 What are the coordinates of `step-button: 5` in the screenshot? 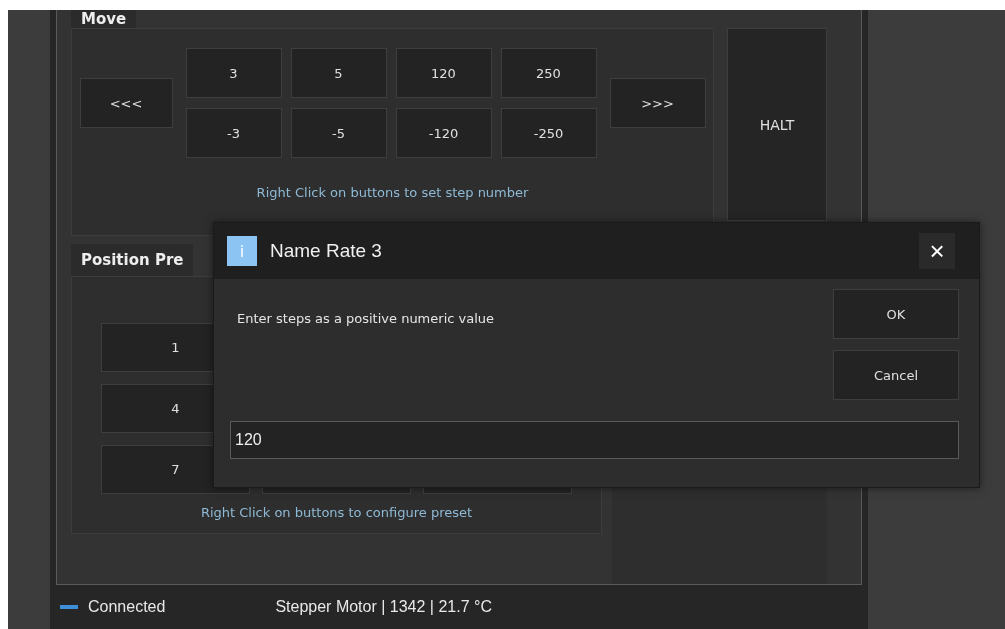 It's located at (338, 73).